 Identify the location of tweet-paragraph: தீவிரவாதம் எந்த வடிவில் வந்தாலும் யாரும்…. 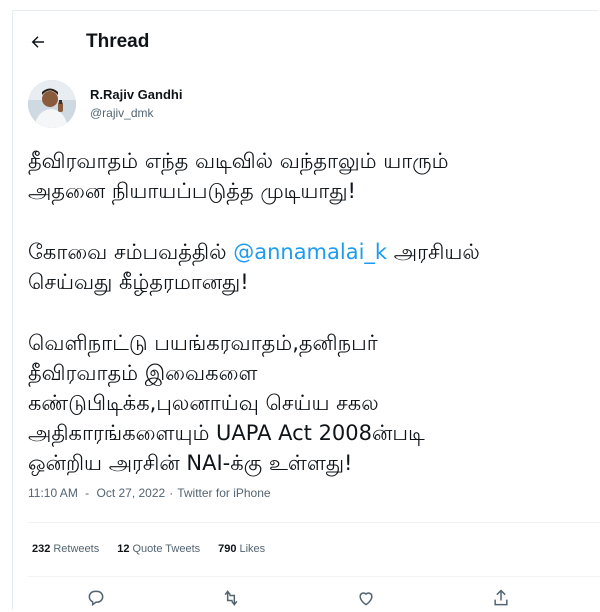
(308, 176).